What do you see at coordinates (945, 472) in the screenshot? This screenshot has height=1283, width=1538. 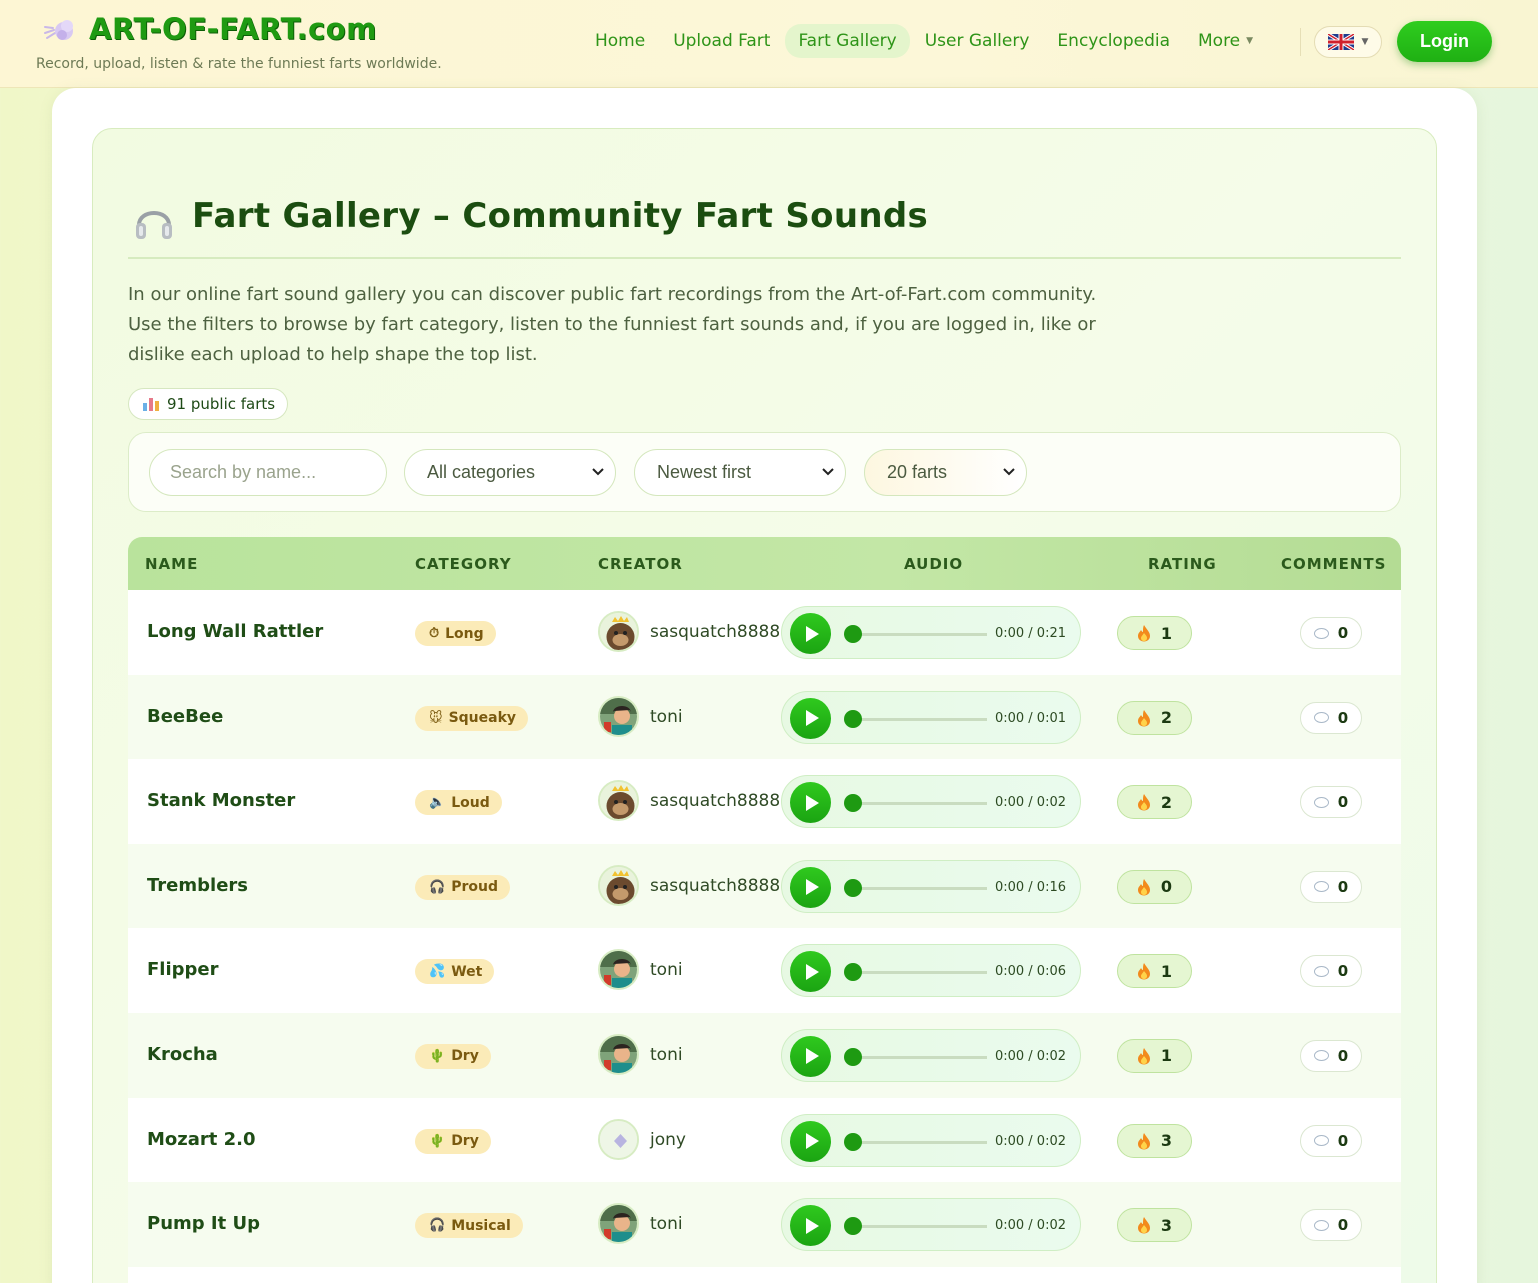 I see `per-page-select: 20 farts` at bounding box center [945, 472].